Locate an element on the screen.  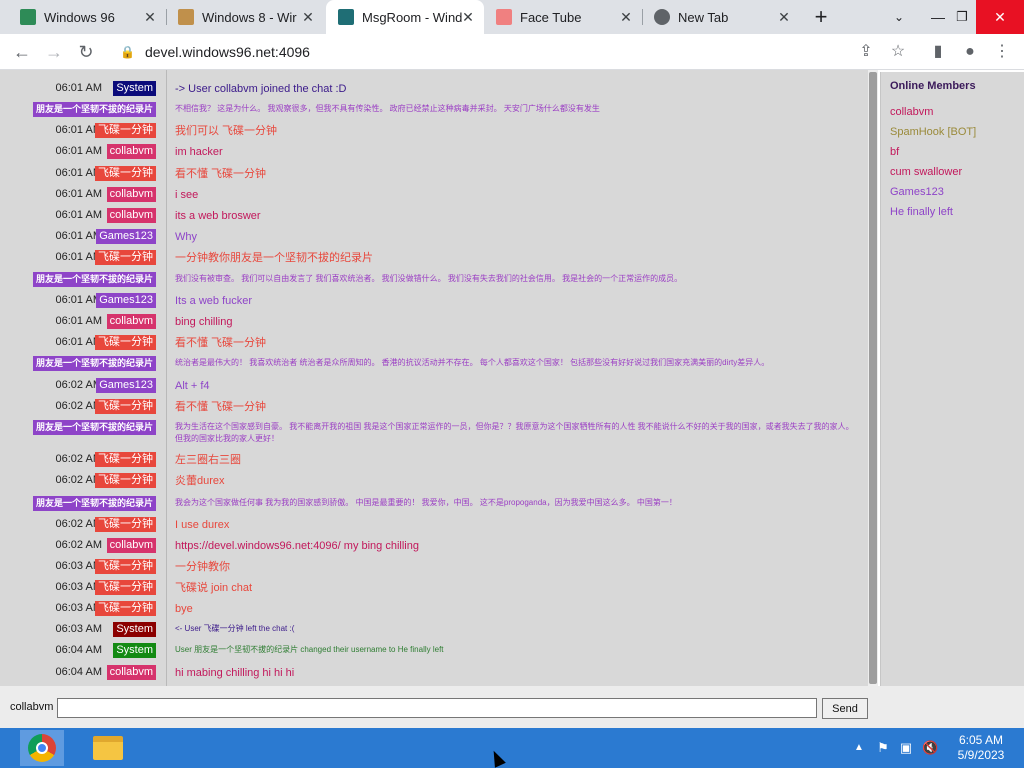
message-timestamp: 06:04 AM is located at coordinates (78, 650).